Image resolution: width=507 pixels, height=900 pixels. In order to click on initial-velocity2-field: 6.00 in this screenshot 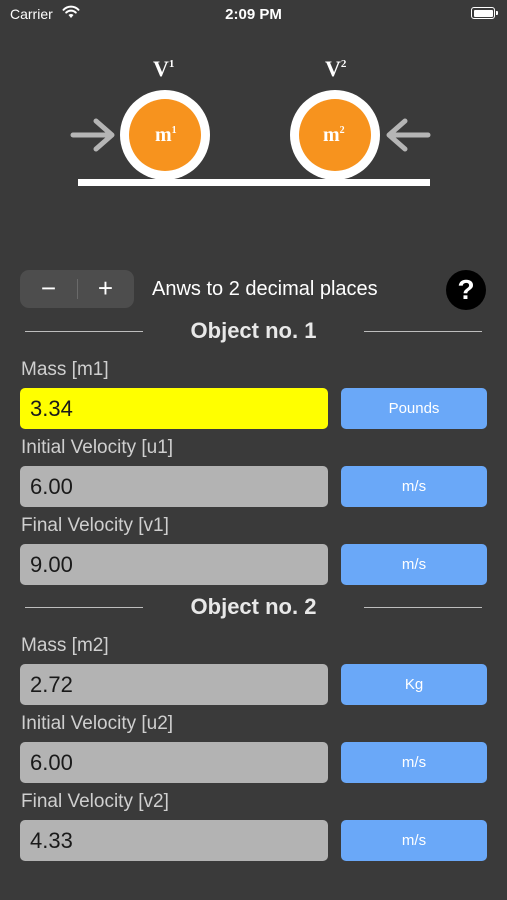, I will do `click(174, 762)`.